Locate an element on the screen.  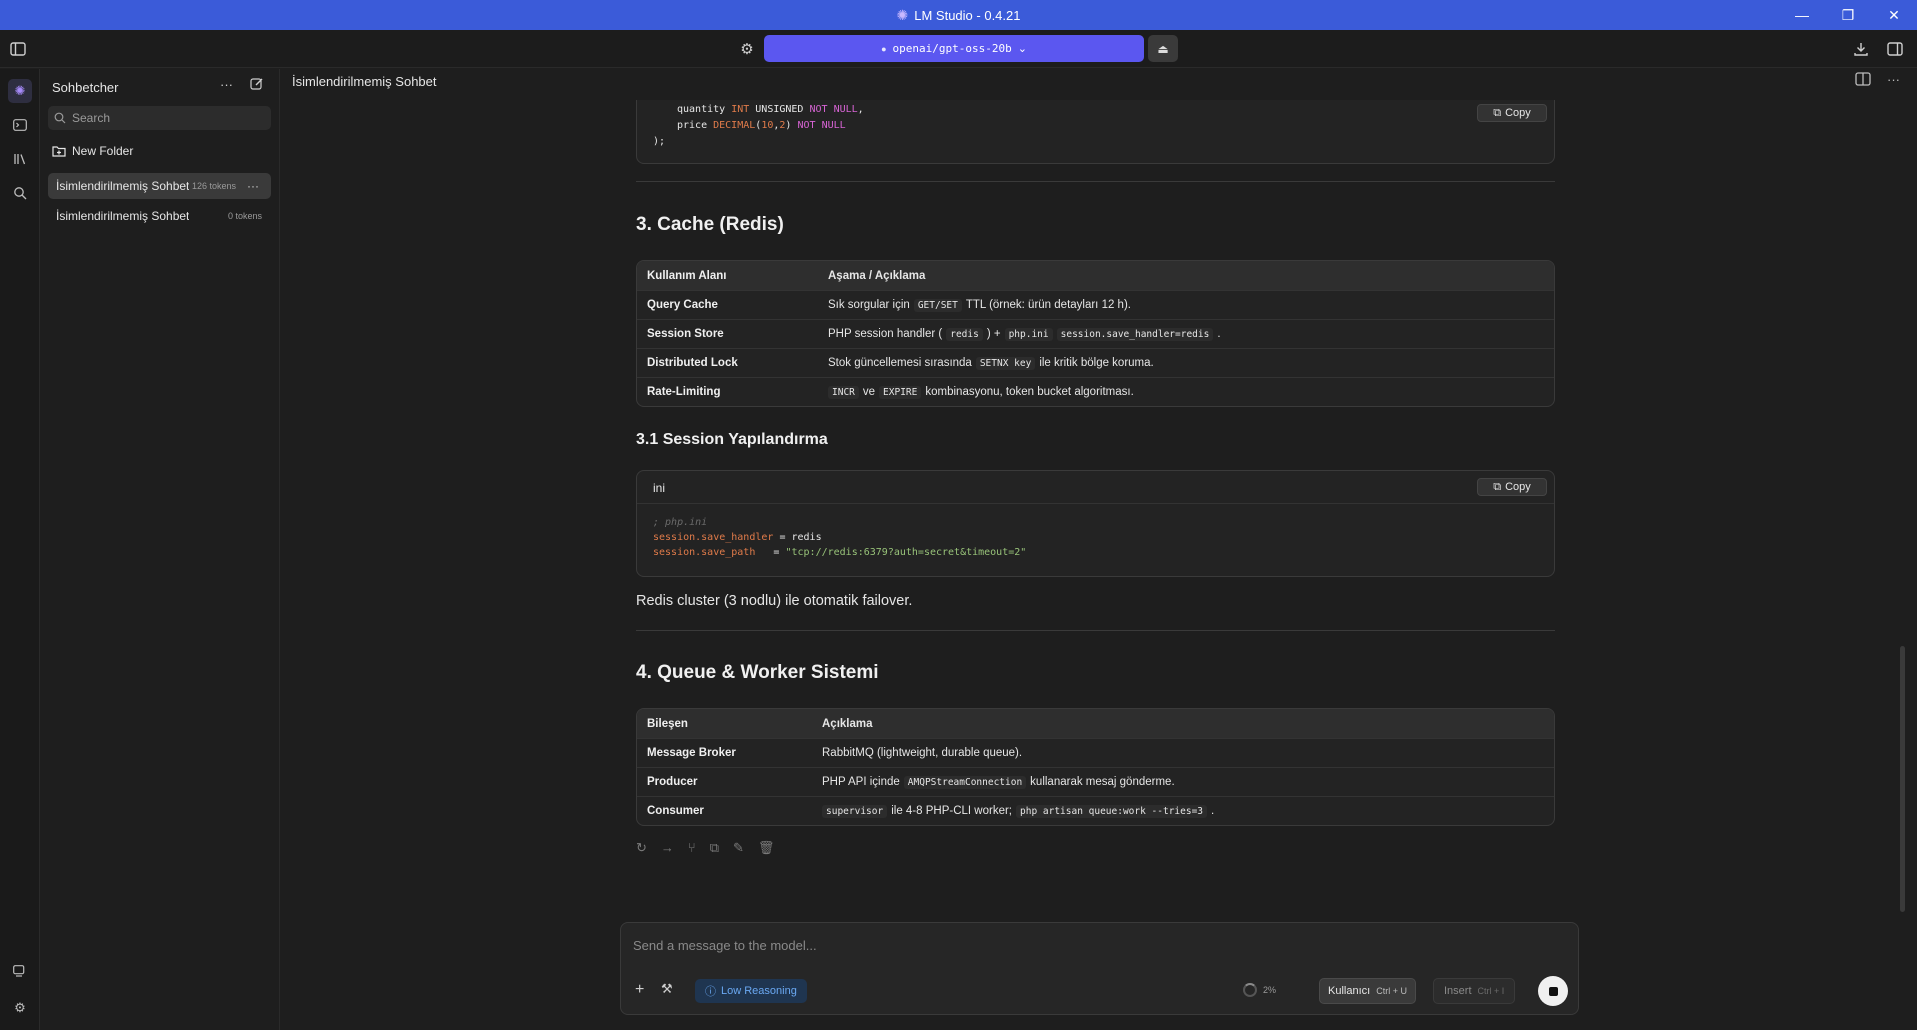
table-cell: RabbitMQ (lightweight, durable queue). is located at coordinates (922, 753).